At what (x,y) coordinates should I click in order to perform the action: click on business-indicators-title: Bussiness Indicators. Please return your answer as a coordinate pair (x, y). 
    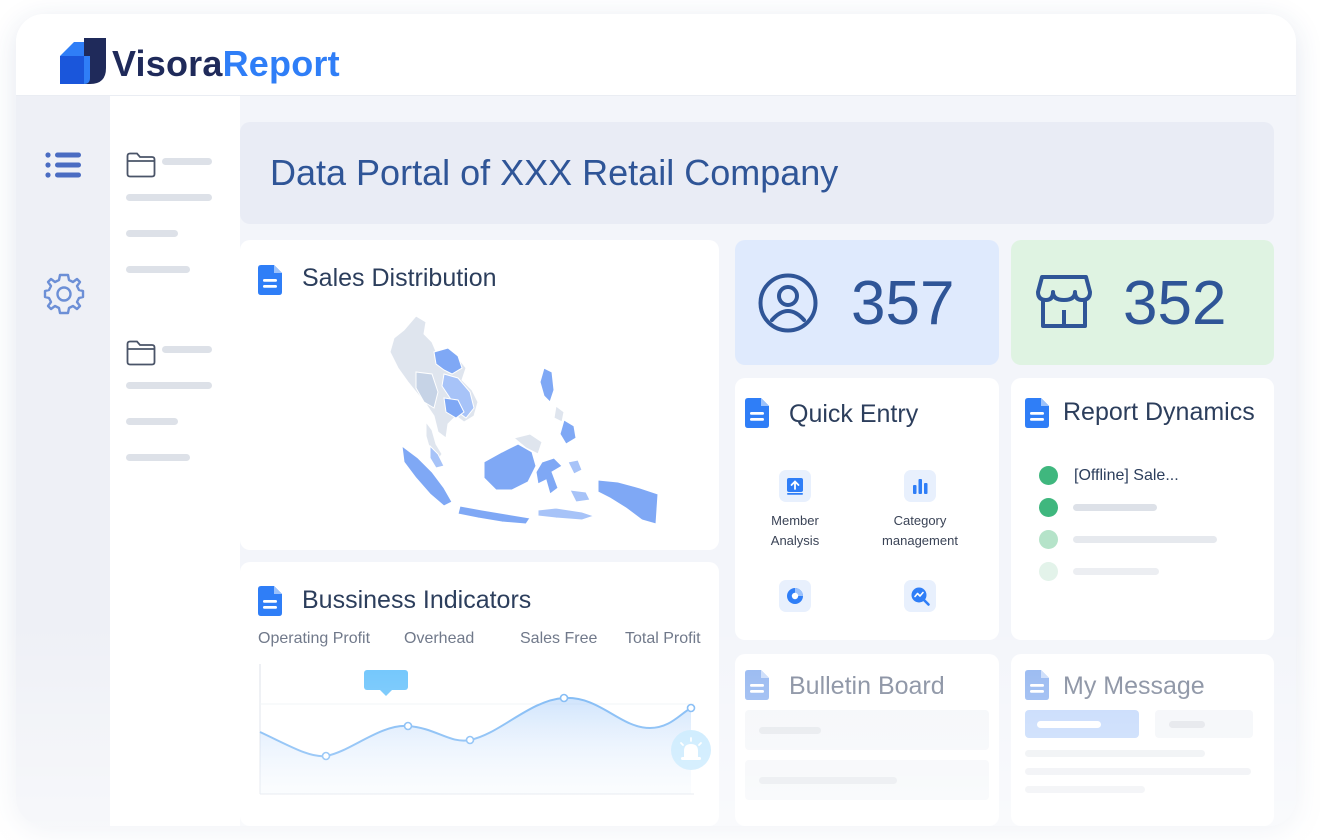
    Looking at the image, I should click on (417, 600).